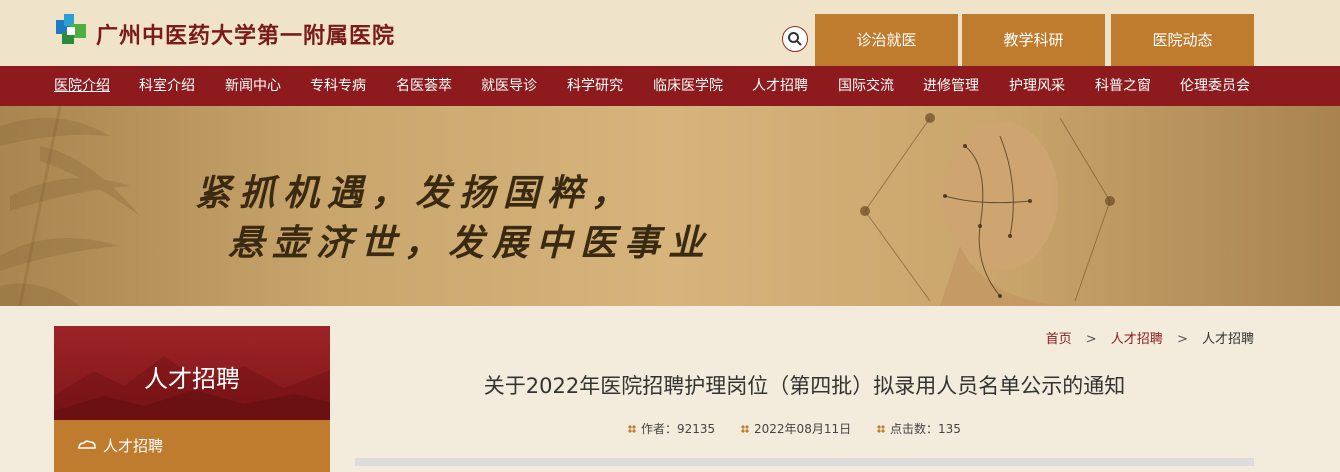  I want to click on breadcrumb-home: 首页, so click(1059, 339).